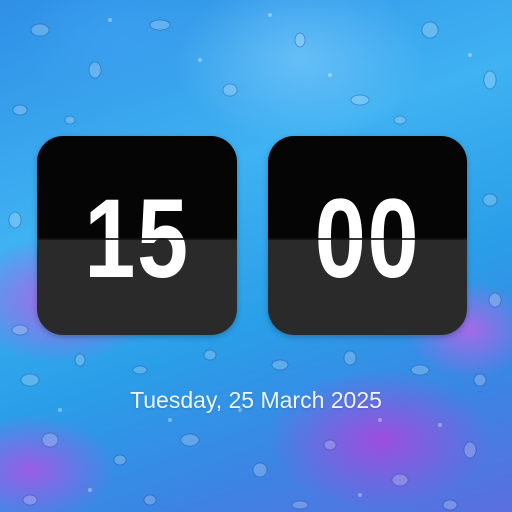 The height and width of the screenshot is (512, 512). Describe the element at coordinates (256, 400) in the screenshot. I see `date-label: Tuesday, 25 March 2025` at that location.